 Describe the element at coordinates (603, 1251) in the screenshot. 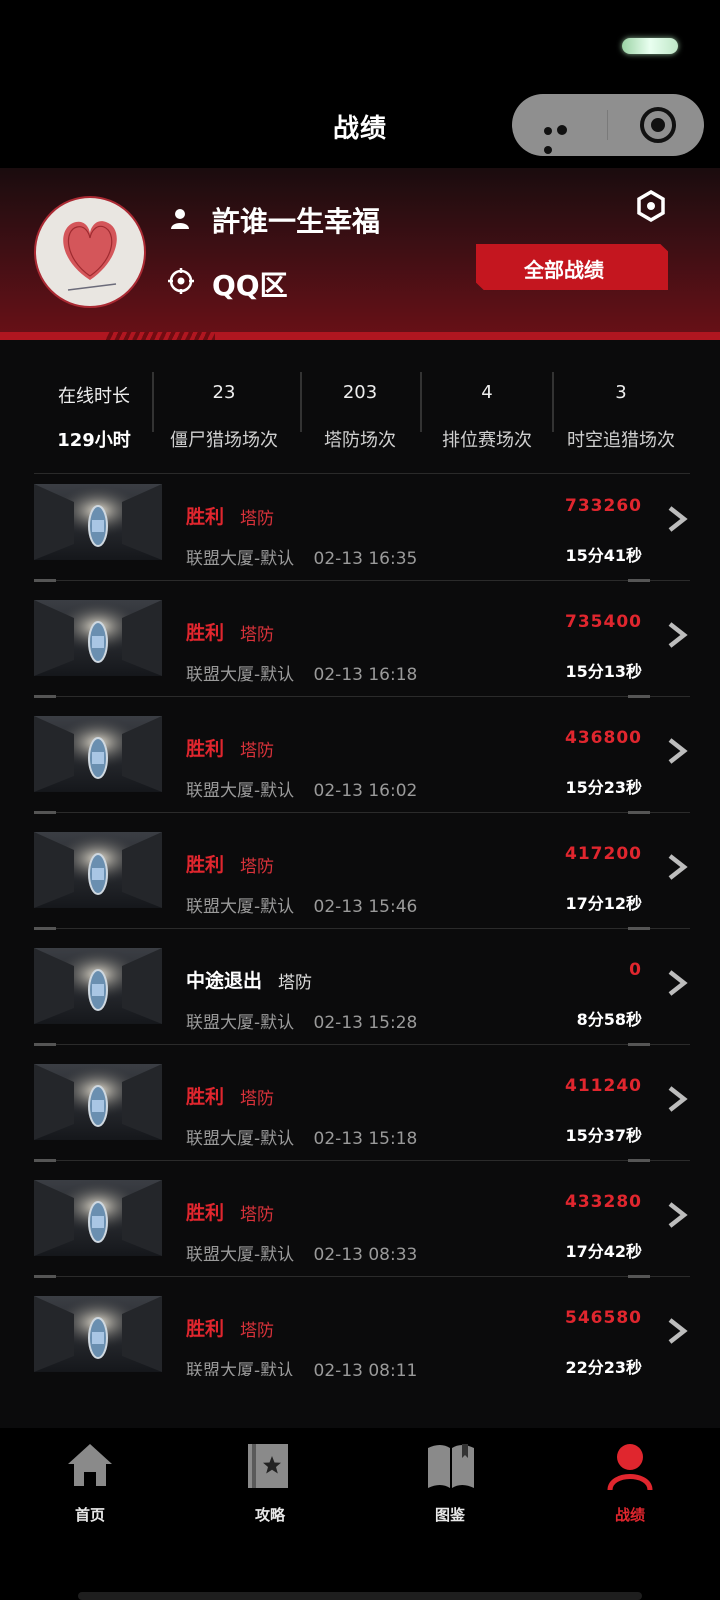

I see `match-duration: 17分42秒` at that location.